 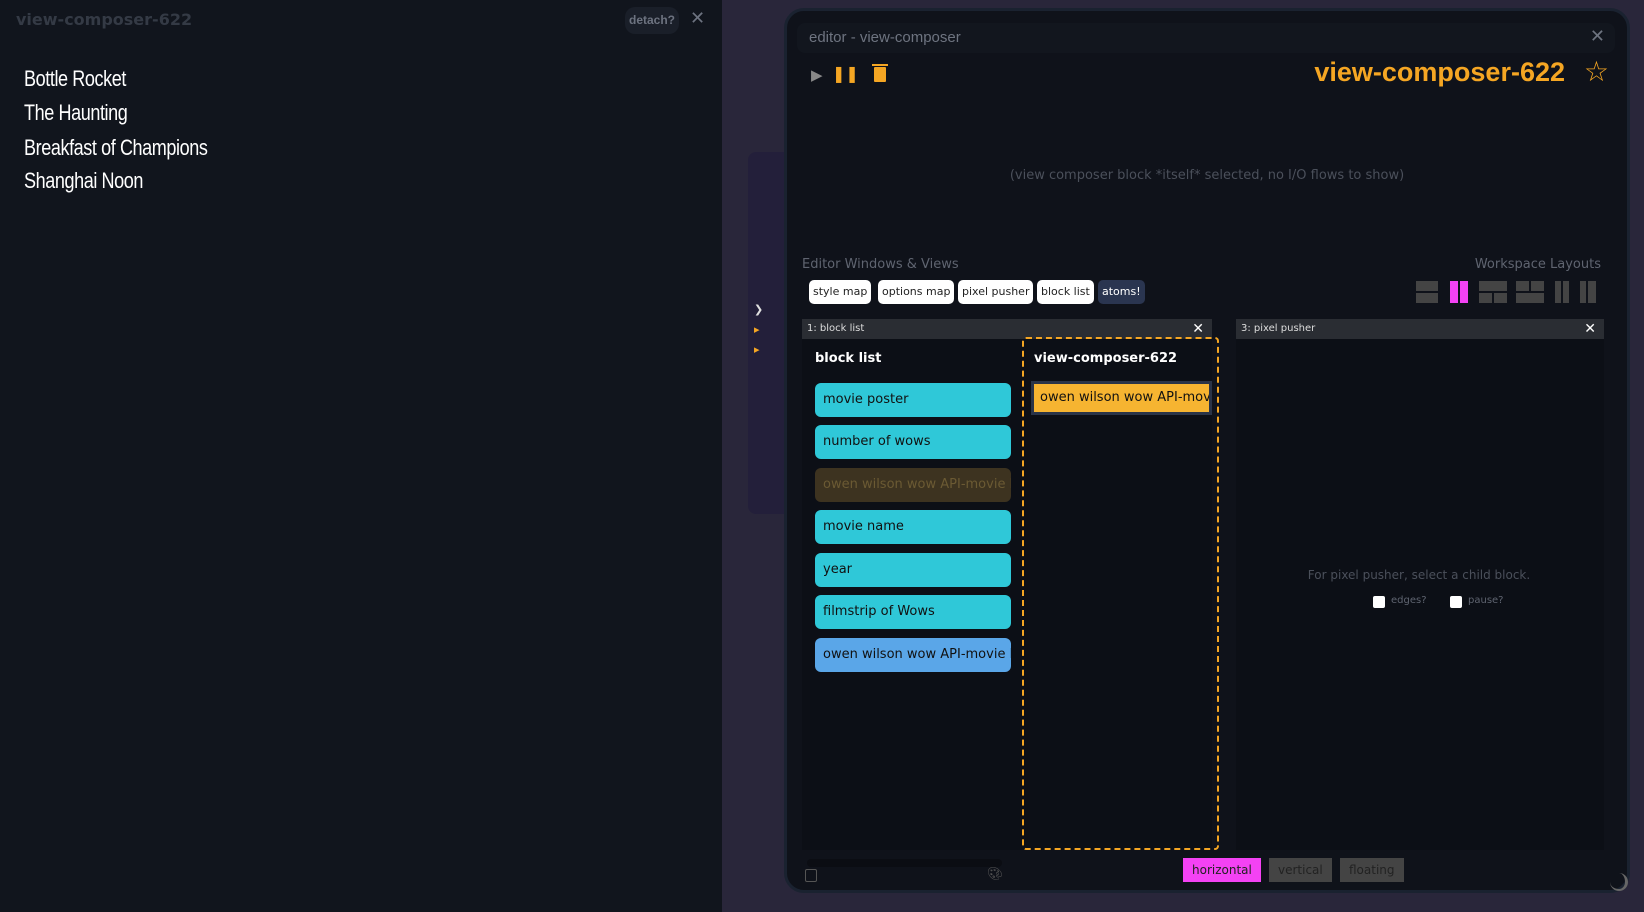 What do you see at coordinates (1456, 602) in the screenshot?
I see `pause-checkbox` at bounding box center [1456, 602].